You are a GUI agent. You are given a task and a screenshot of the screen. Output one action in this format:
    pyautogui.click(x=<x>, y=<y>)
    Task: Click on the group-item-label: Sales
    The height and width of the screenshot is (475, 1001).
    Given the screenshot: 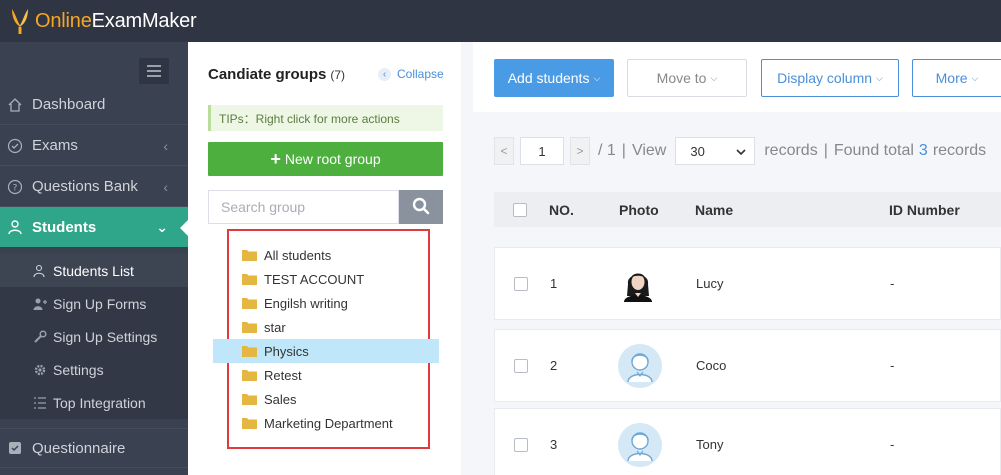 What is the action you would take?
    pyautogui.click(x=280, y=399)
    